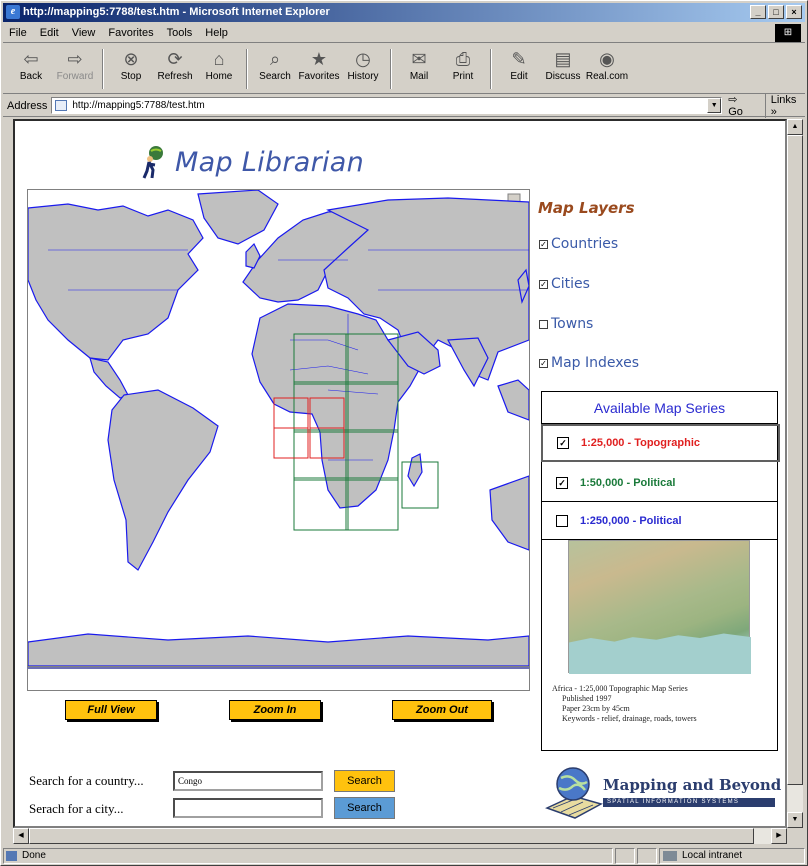 The height and width of the screenshot is (866, 808). I want to click on layer-cities-checkbox: ✓, so click(543, 284).